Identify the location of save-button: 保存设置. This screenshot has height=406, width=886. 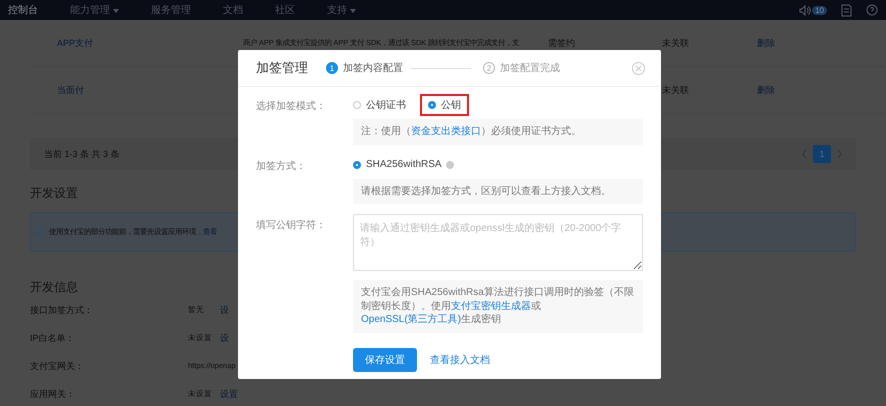
(385, 360).